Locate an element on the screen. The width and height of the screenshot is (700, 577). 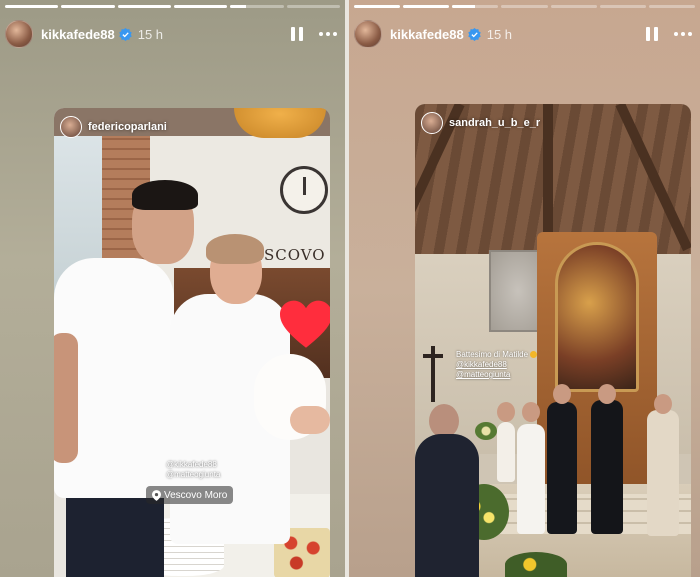
location-label: Vescovo Moro is located at coordinates (196, 495).